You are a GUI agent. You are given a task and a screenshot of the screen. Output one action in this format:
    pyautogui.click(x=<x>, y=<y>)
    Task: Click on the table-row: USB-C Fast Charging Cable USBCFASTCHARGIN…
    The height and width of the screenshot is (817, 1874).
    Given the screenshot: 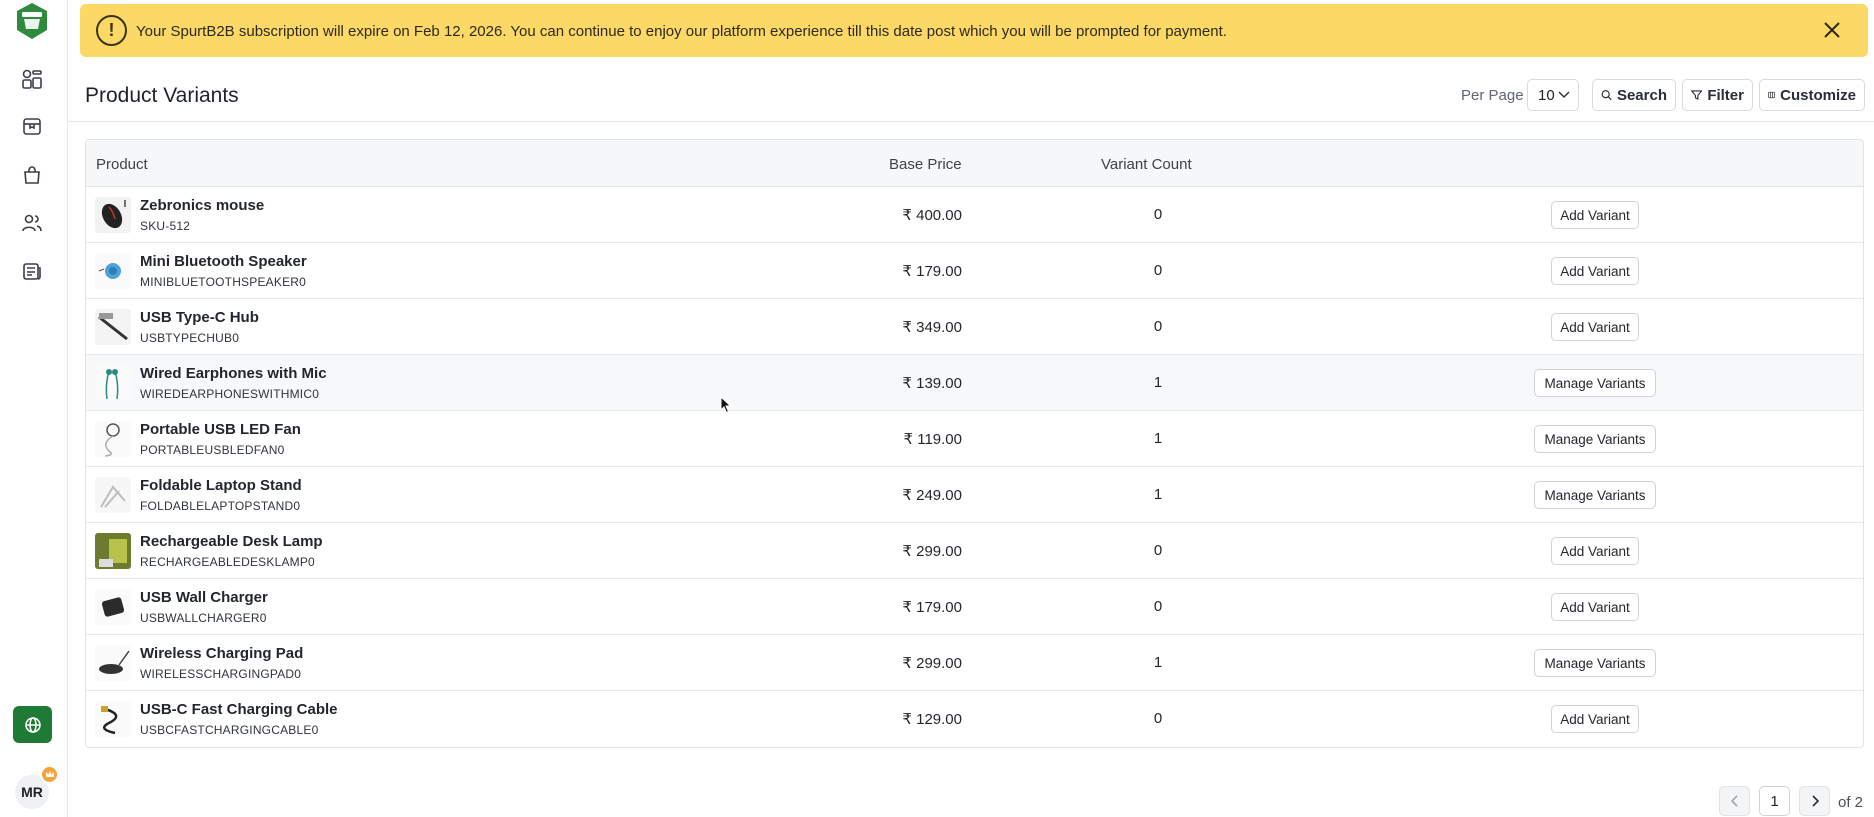 What is the action you would take?
    pyautogui.click(x=974, y=719)
    